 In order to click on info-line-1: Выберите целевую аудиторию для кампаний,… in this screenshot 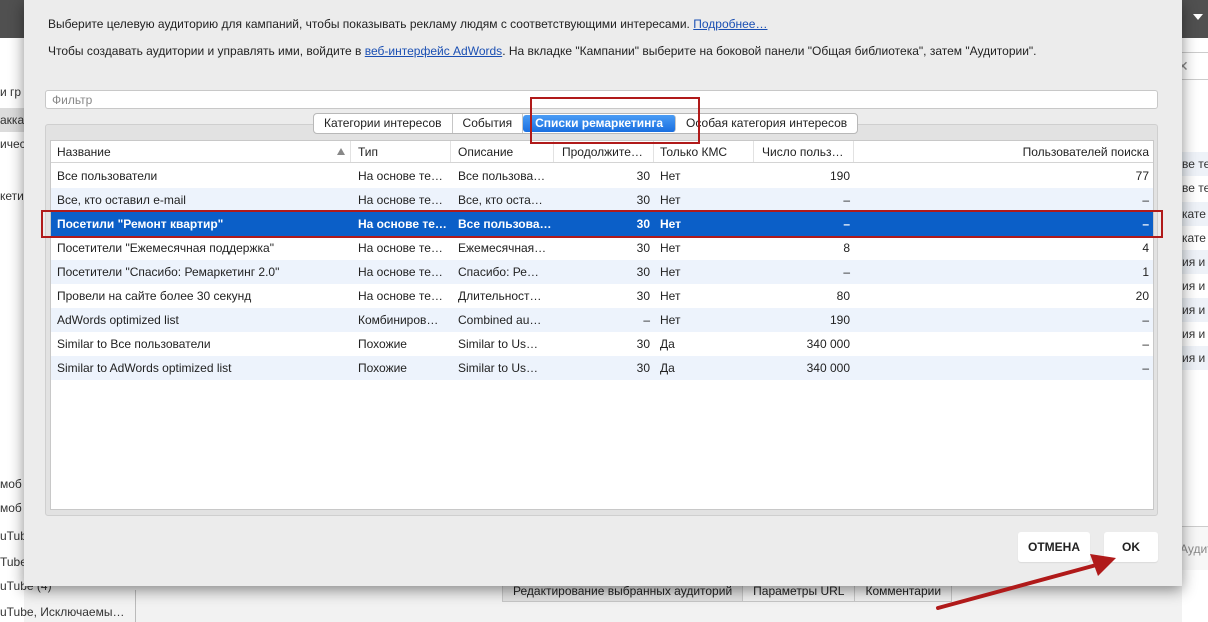, I will do `click(407, 24)`.